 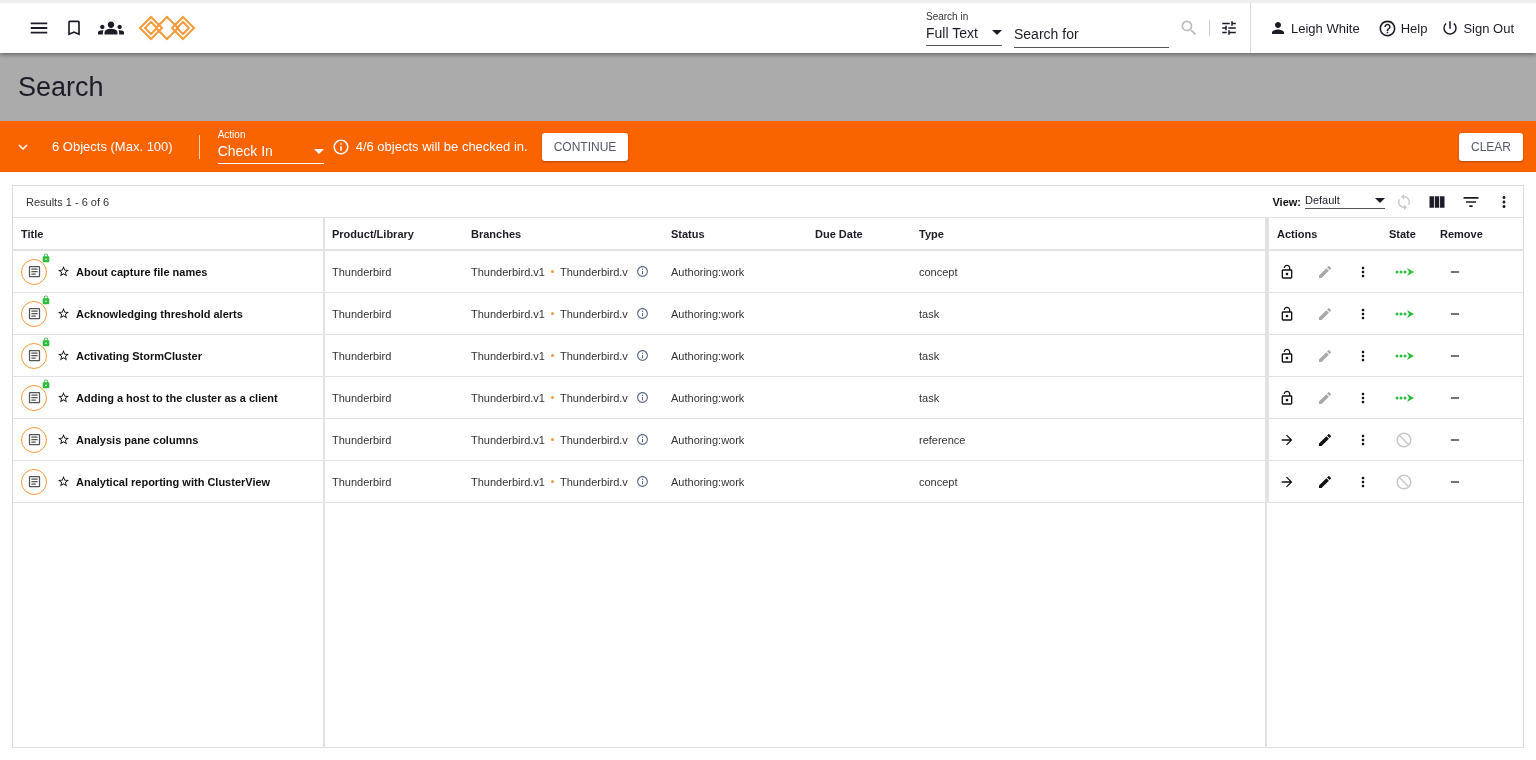 What do you see at coordinates (839, 233) in the screenshot?
I see `column-header: Due Date` at bounding box center [839, 233].